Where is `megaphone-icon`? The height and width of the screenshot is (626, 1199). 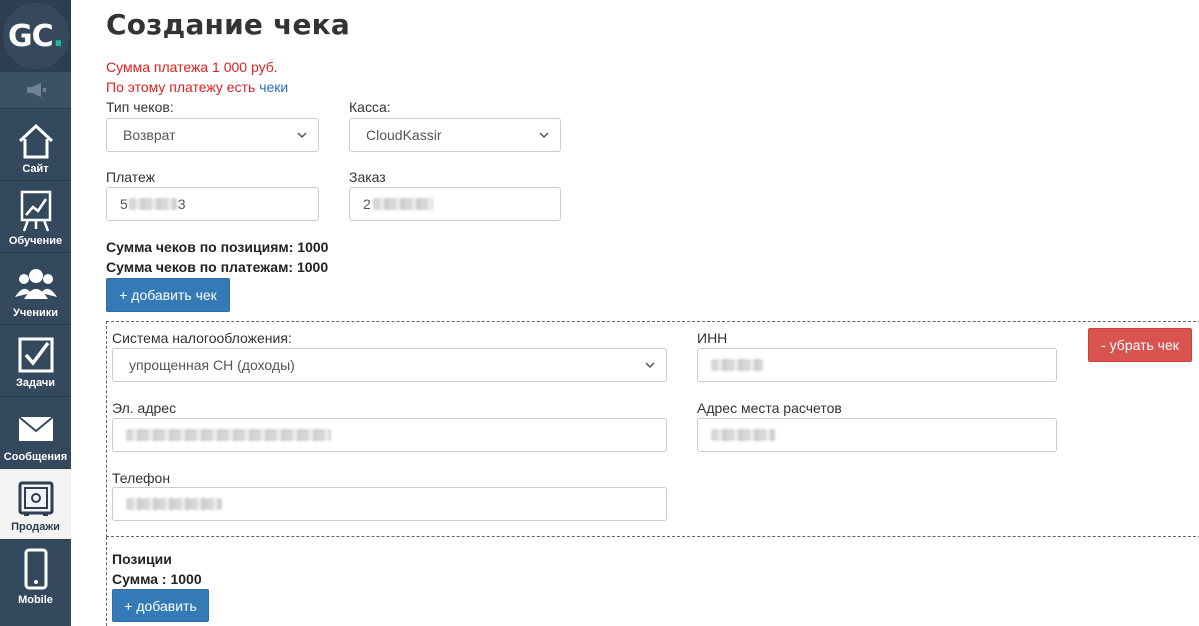 megaphone-icon is located at coordinates (35, 90).